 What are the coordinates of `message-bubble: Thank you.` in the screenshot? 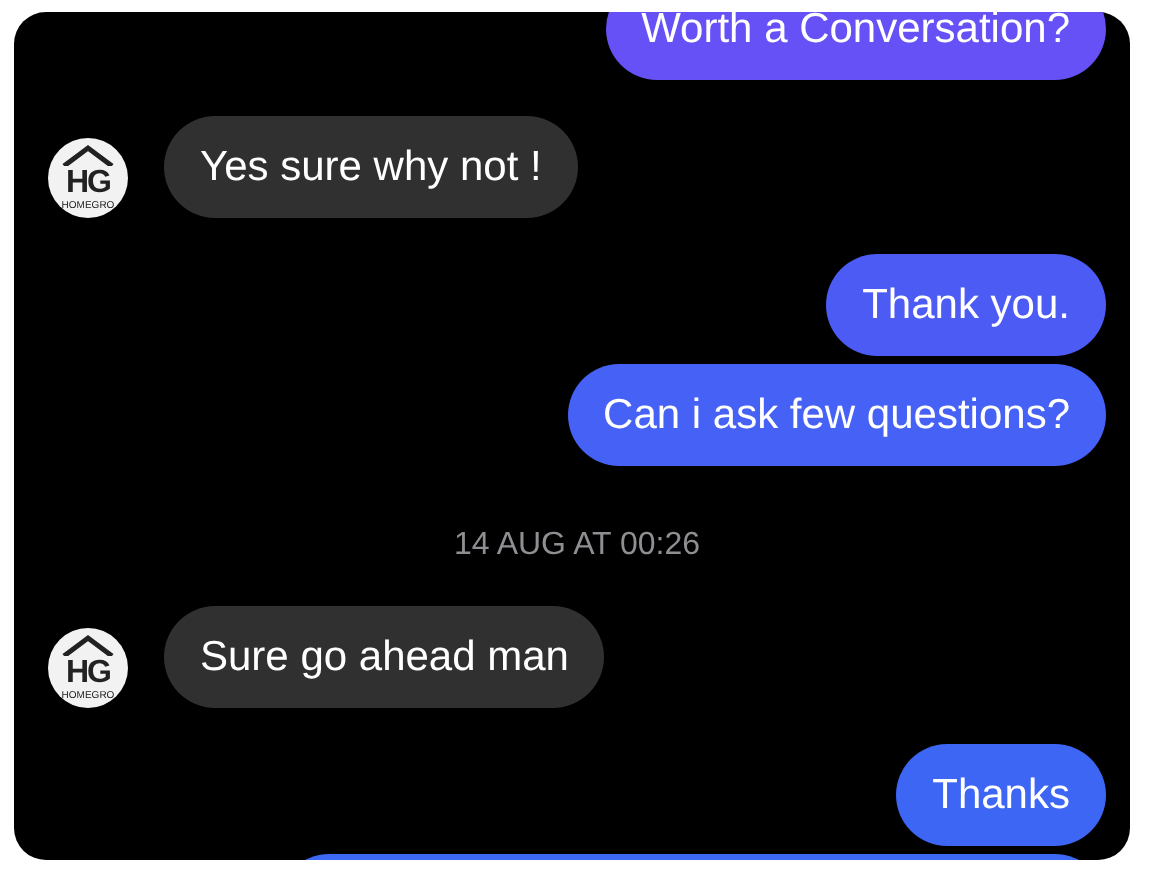 It's located at (966, 305).